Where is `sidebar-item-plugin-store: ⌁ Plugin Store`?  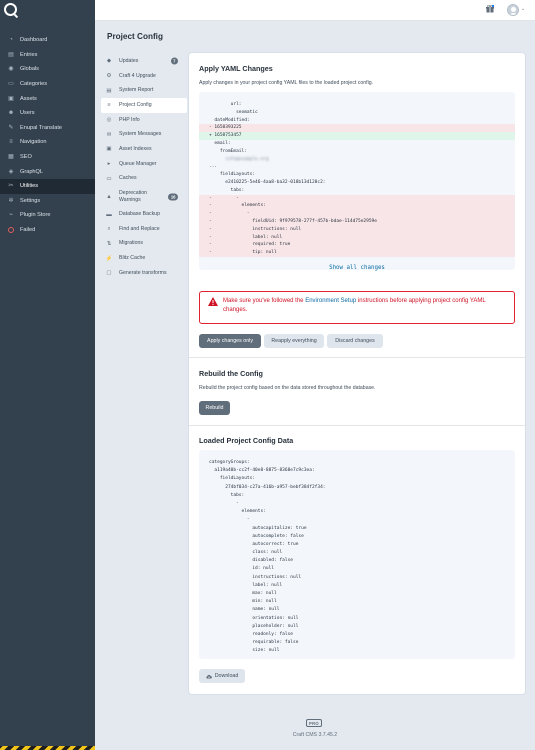
sidebar-item-plugin-store: ⌁ Plugin Store is located at coordinates (47, 215).